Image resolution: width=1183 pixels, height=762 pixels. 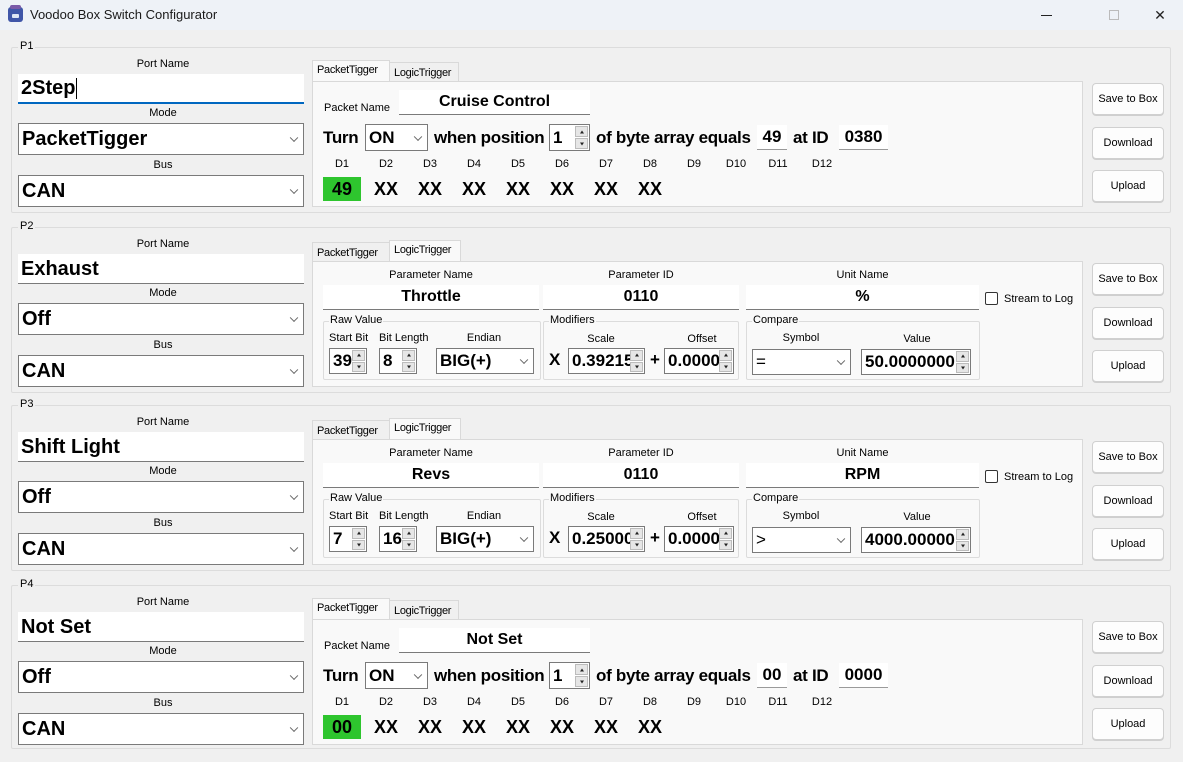 What do you see at coordinates (822, 164) in the screenshot?
I see `data-header-d12: D12` at bounding box center [822, 164].